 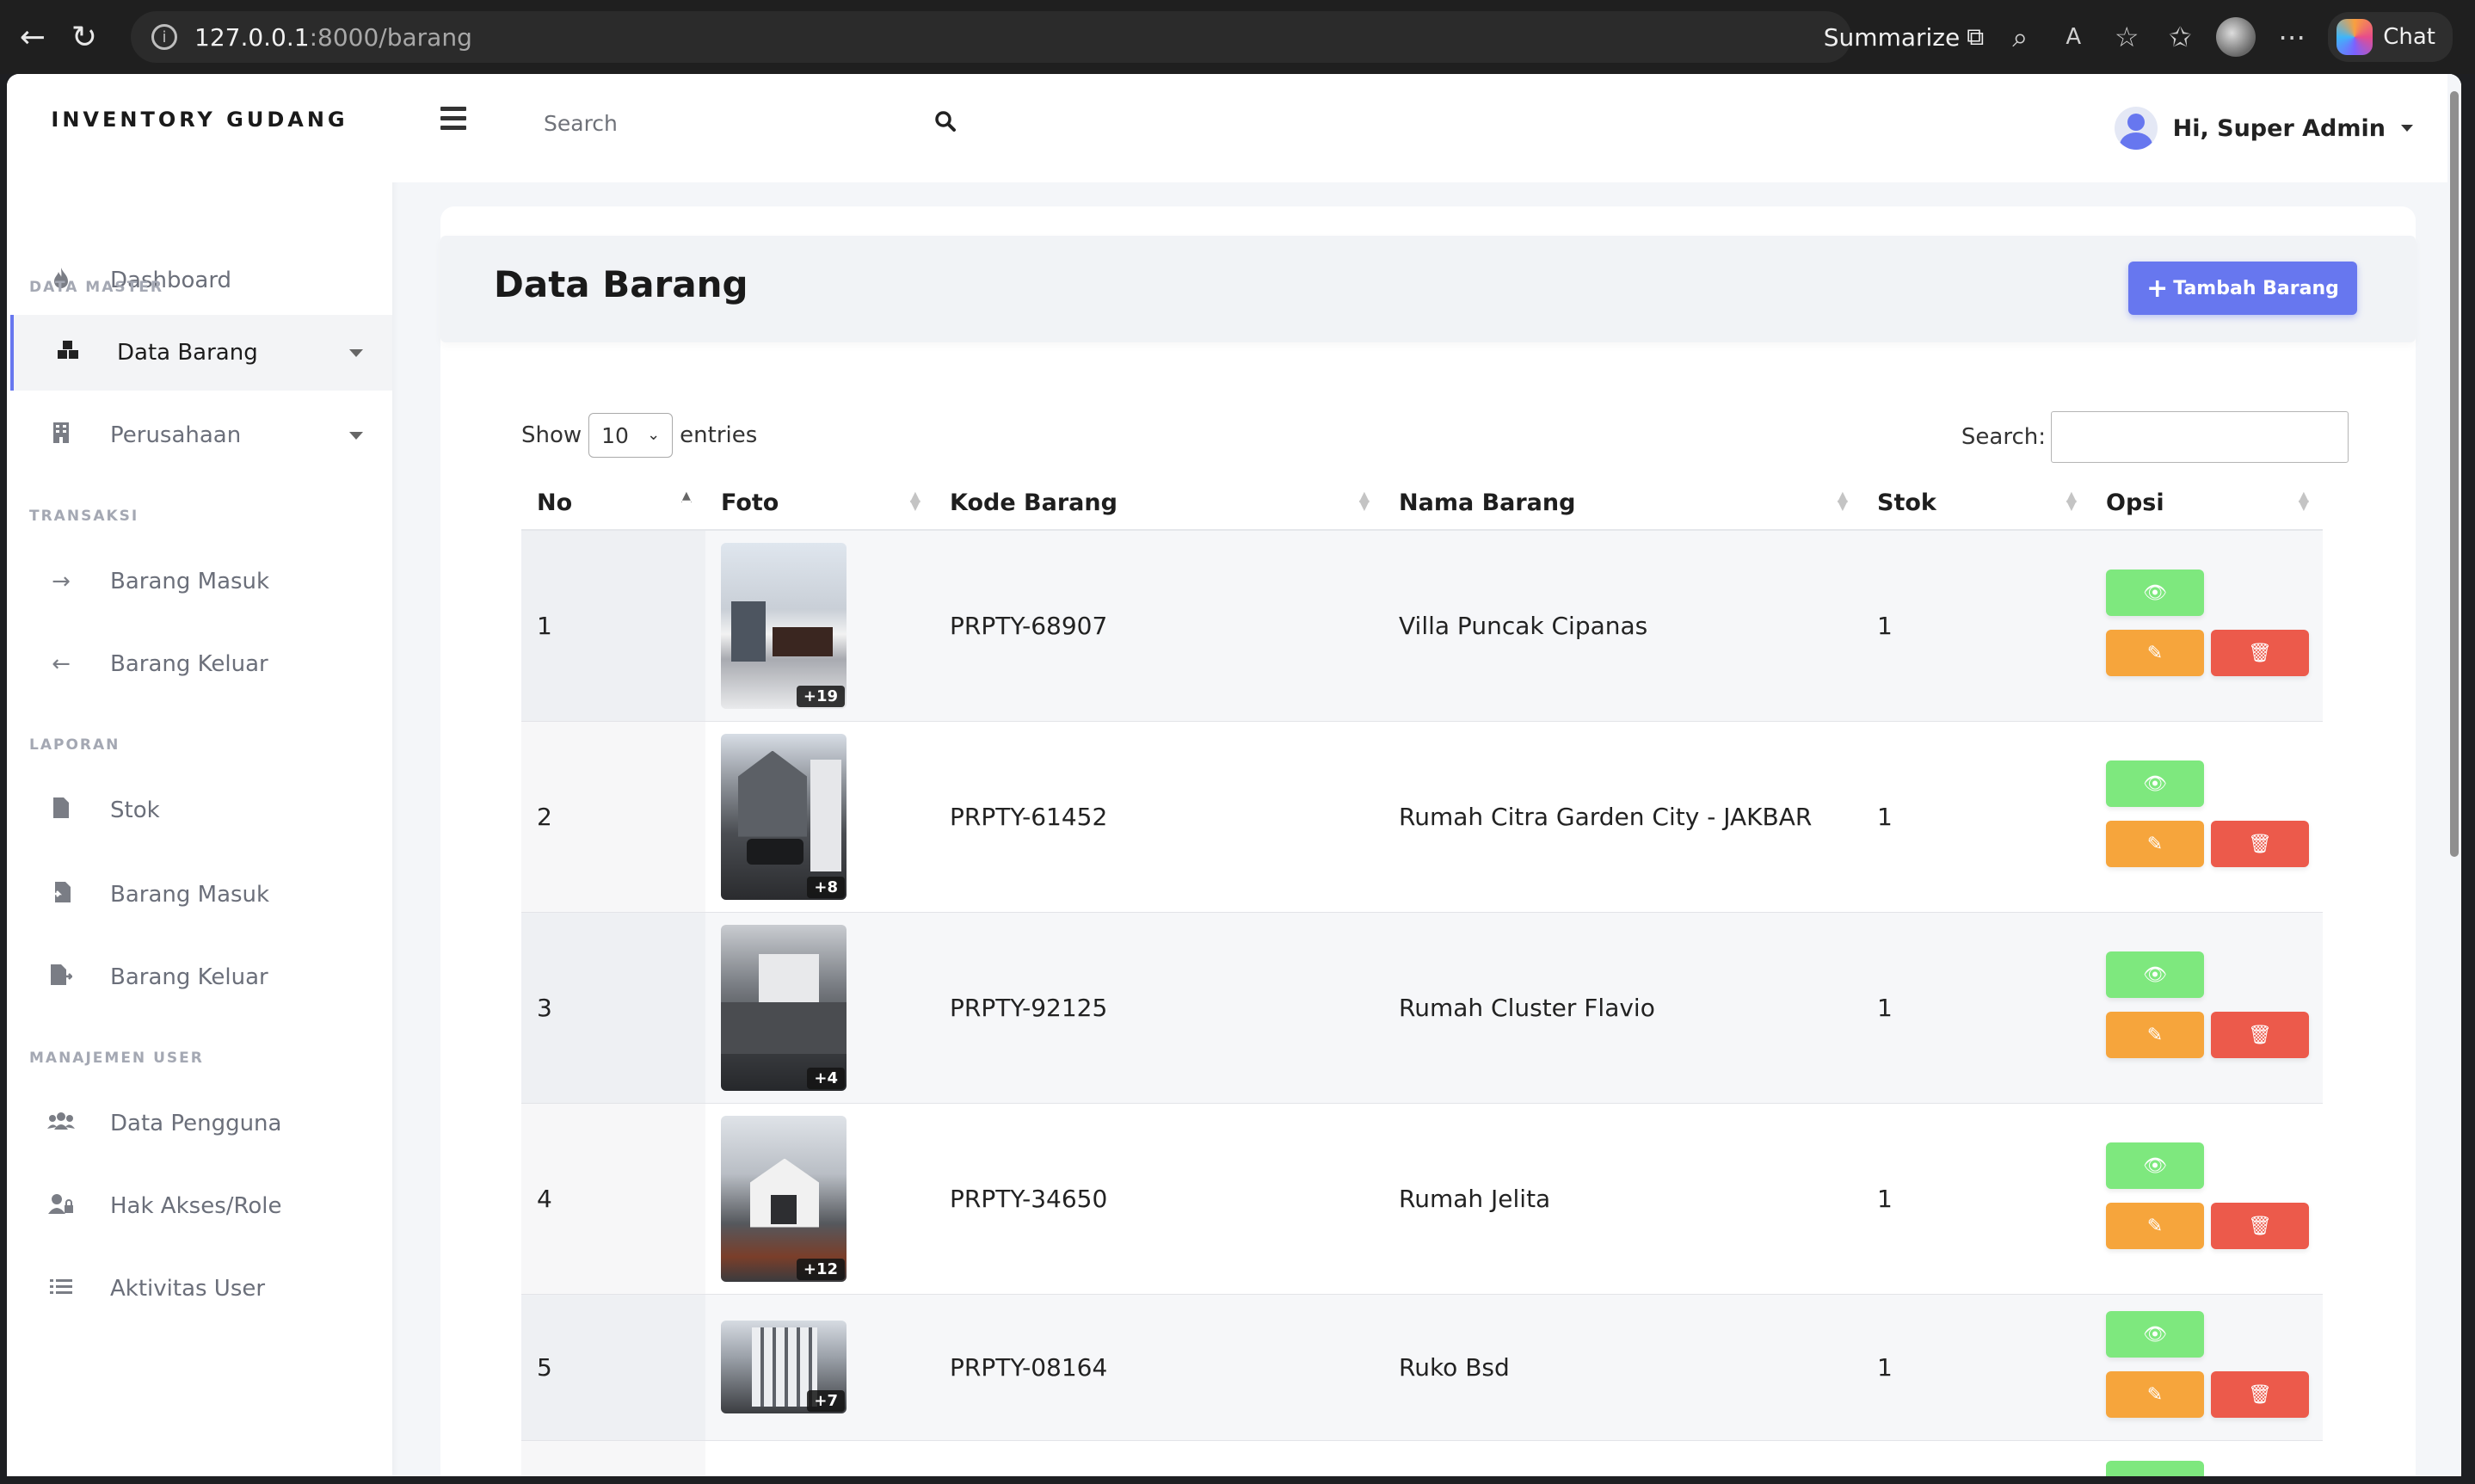 I want to click on table-row: 3 +4 PRPTY-92125 Rumah Cluster Flavio 1, so click(x=1422, y=1008).